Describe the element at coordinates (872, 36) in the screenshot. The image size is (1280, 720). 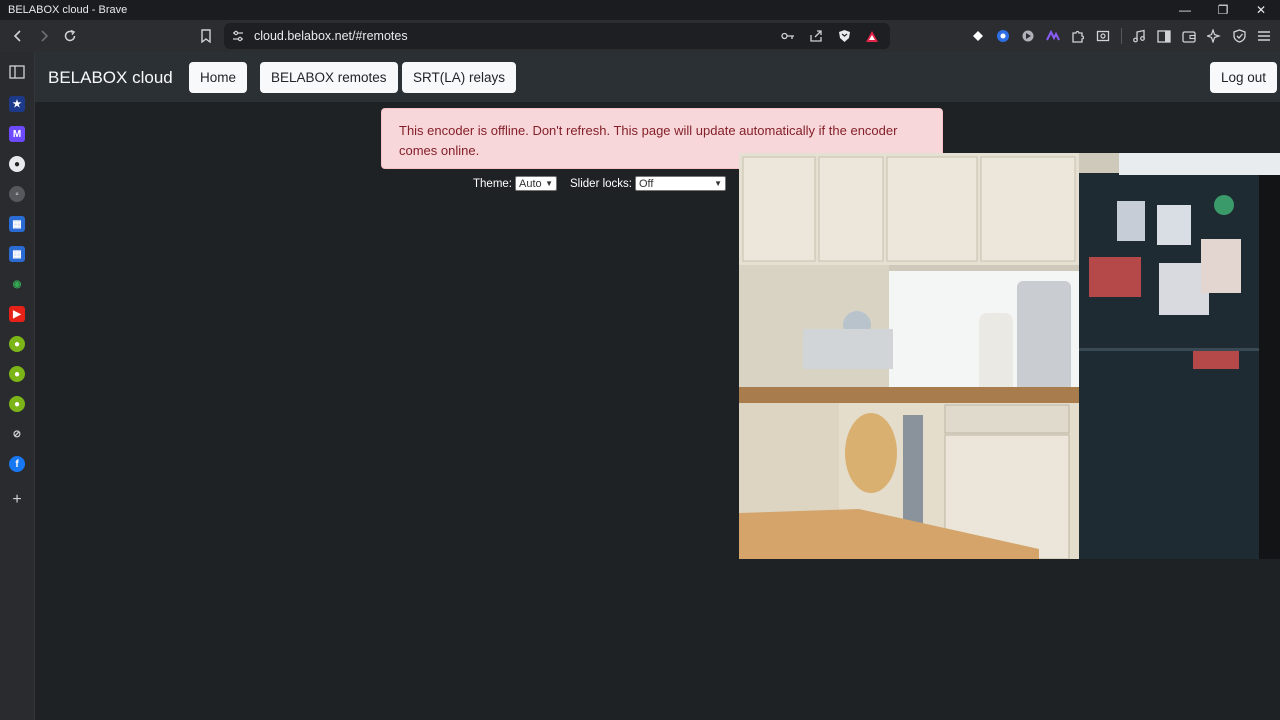
I see `brave-rewards-icon` at that location.